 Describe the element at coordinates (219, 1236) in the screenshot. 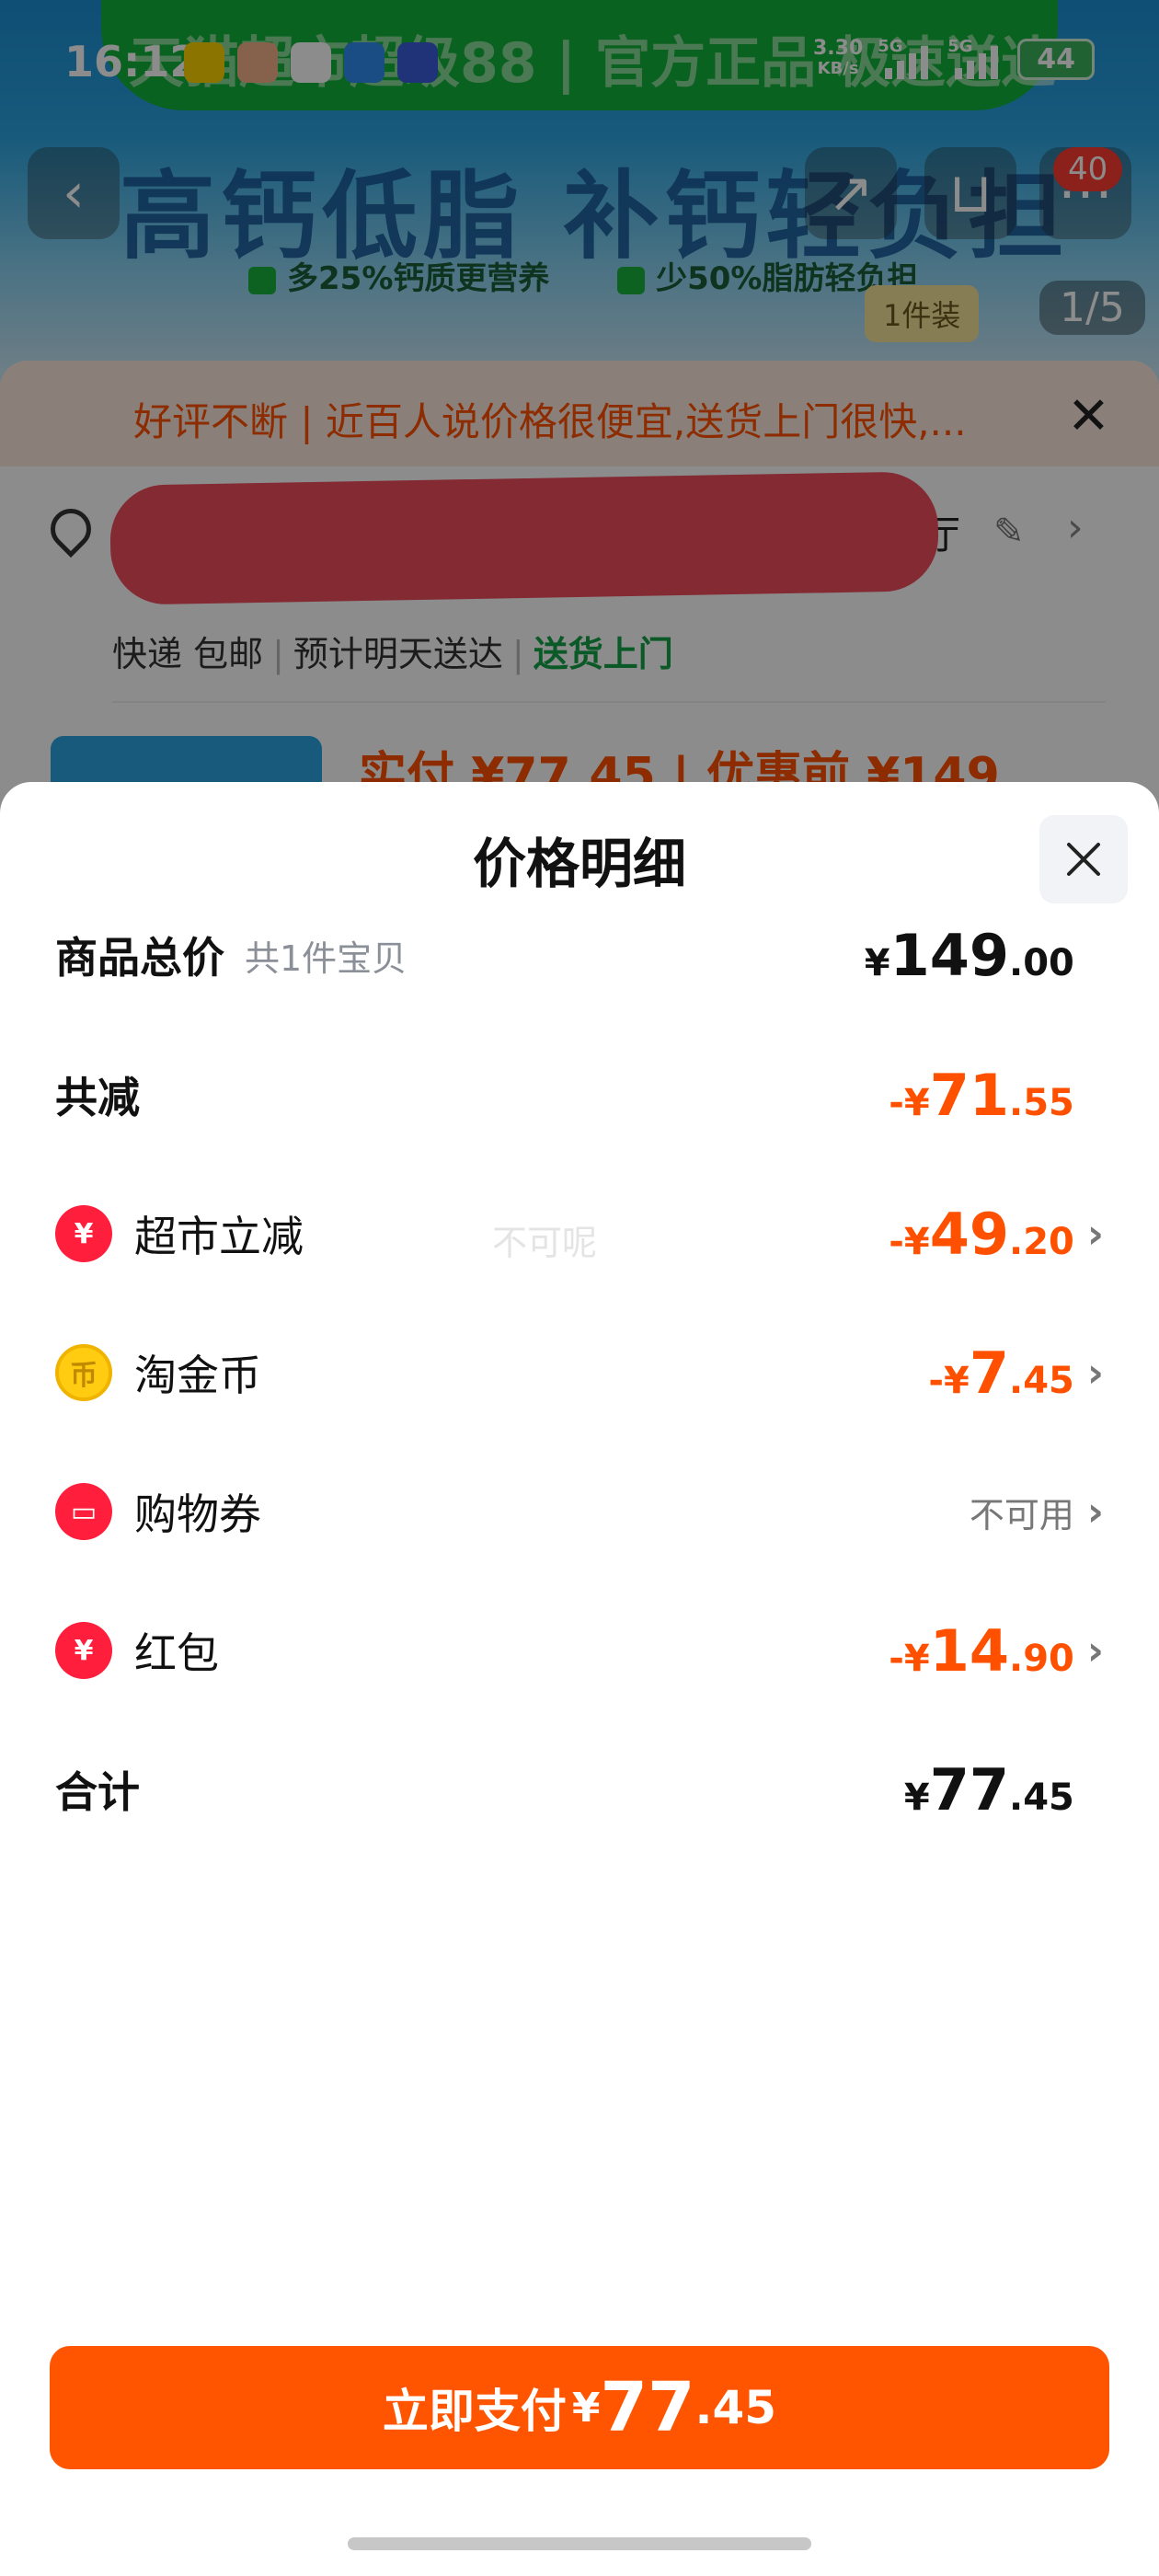

I see `row-label: 超市立减` at that location.